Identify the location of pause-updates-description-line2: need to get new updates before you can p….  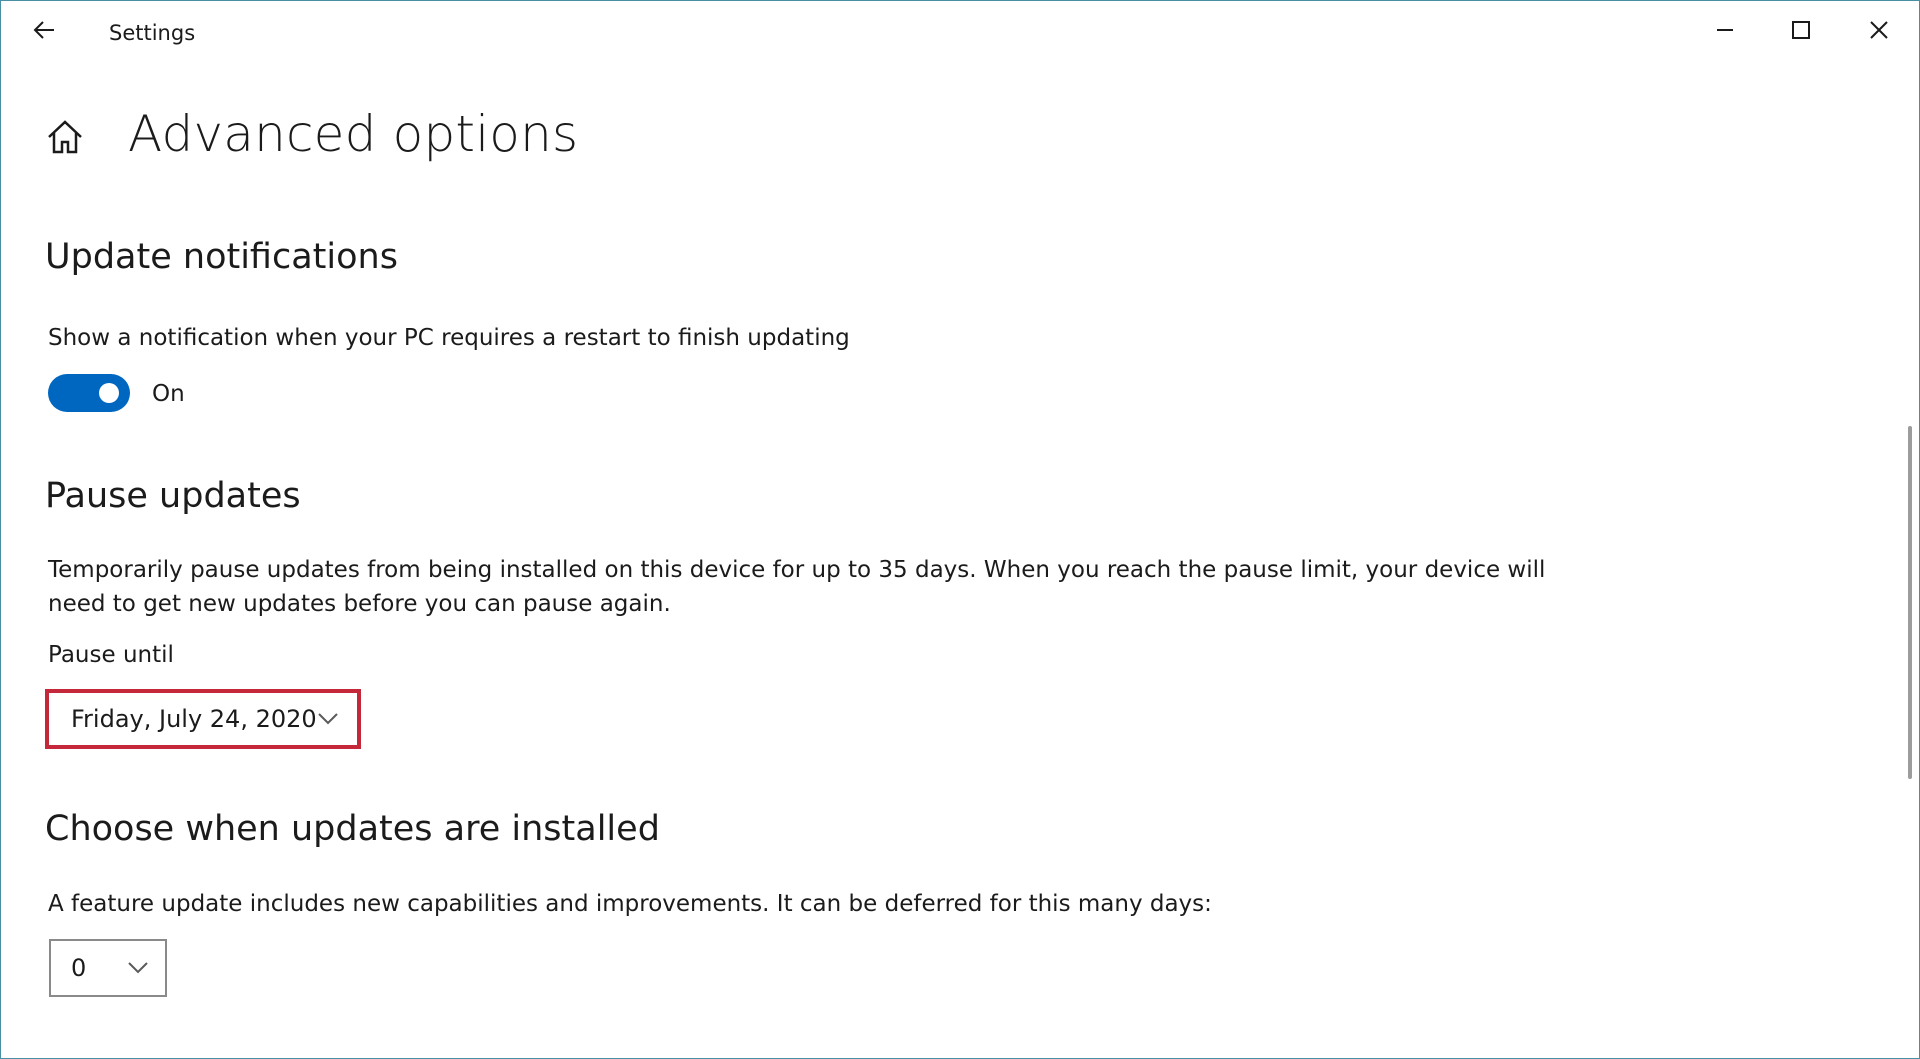
(359, 604).